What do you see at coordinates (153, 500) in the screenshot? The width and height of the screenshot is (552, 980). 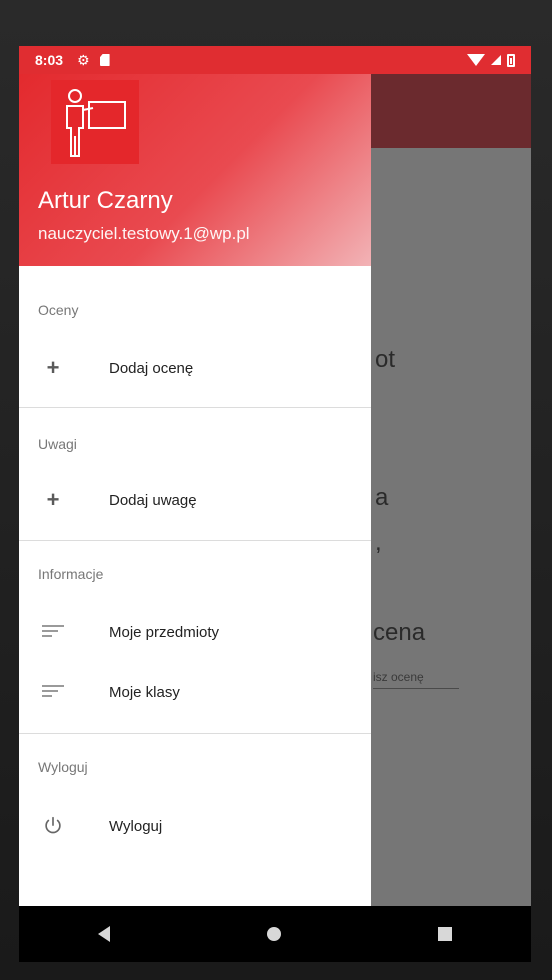 I see `menu-item-label: Dodaj uwagę` at bounding box center [153, 500].